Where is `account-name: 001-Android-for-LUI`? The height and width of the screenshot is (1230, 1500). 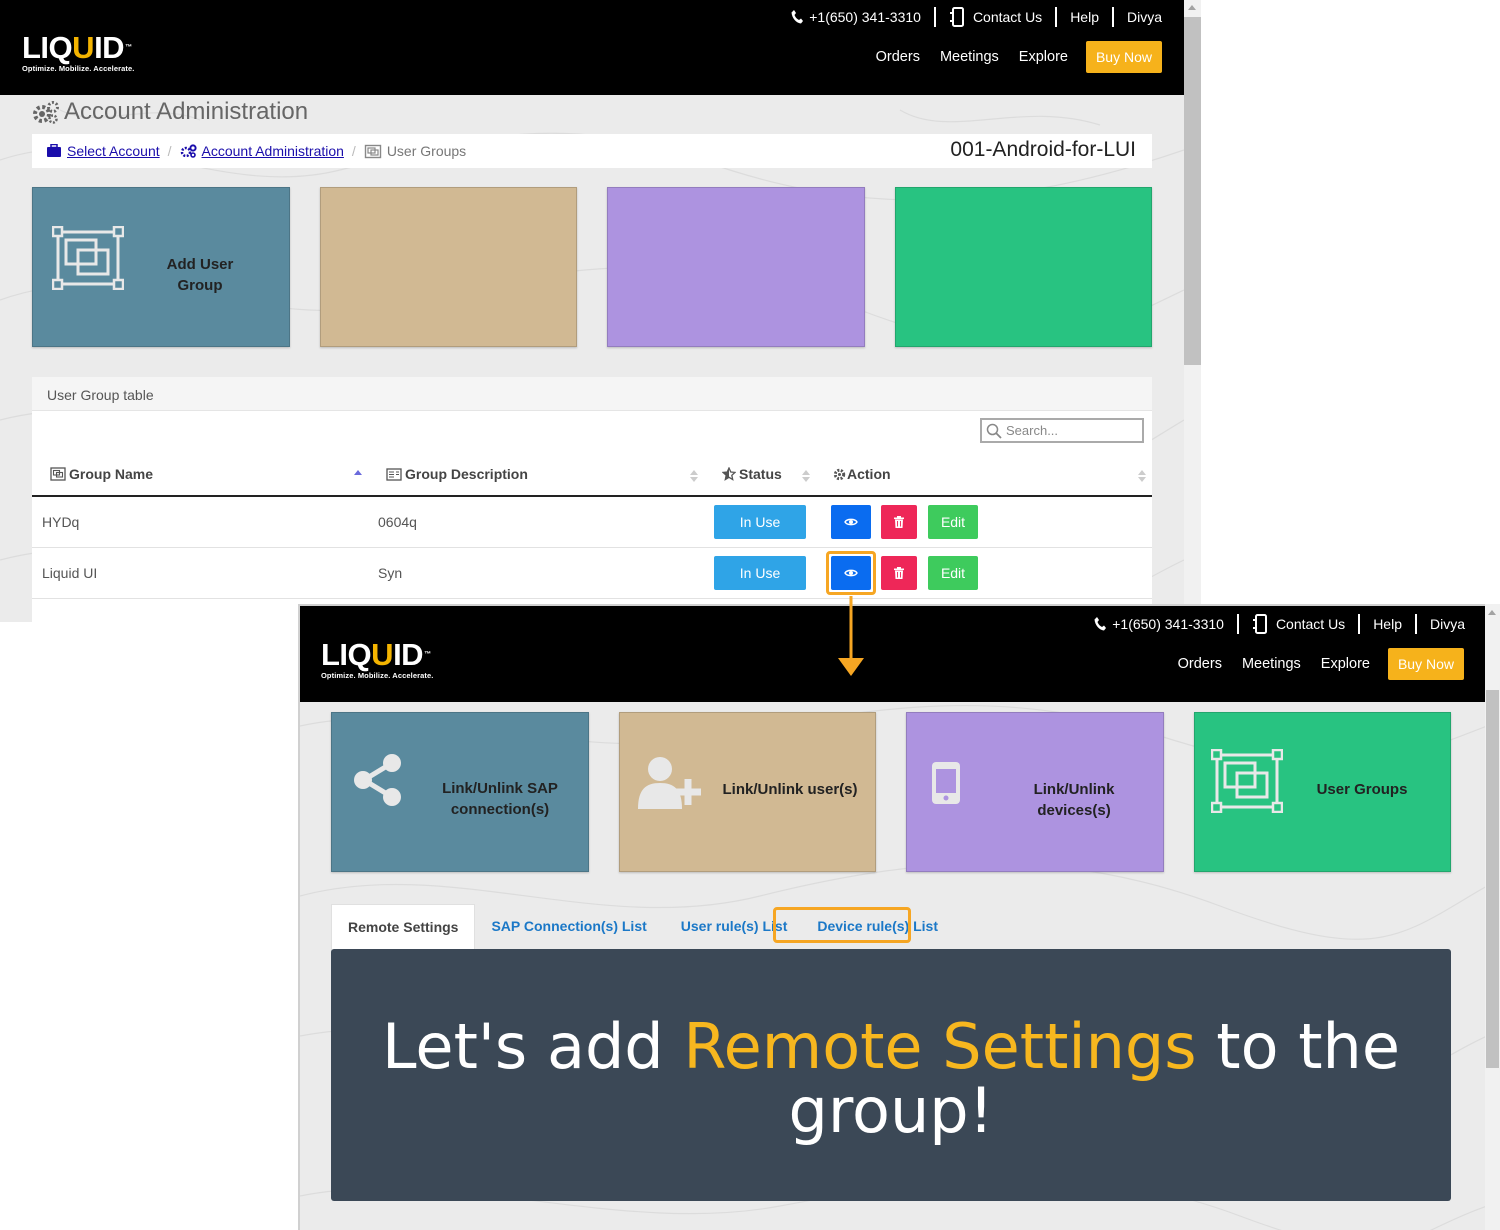
account-name: 001-Android-for-LUI is located at coordinates (1043, 149).